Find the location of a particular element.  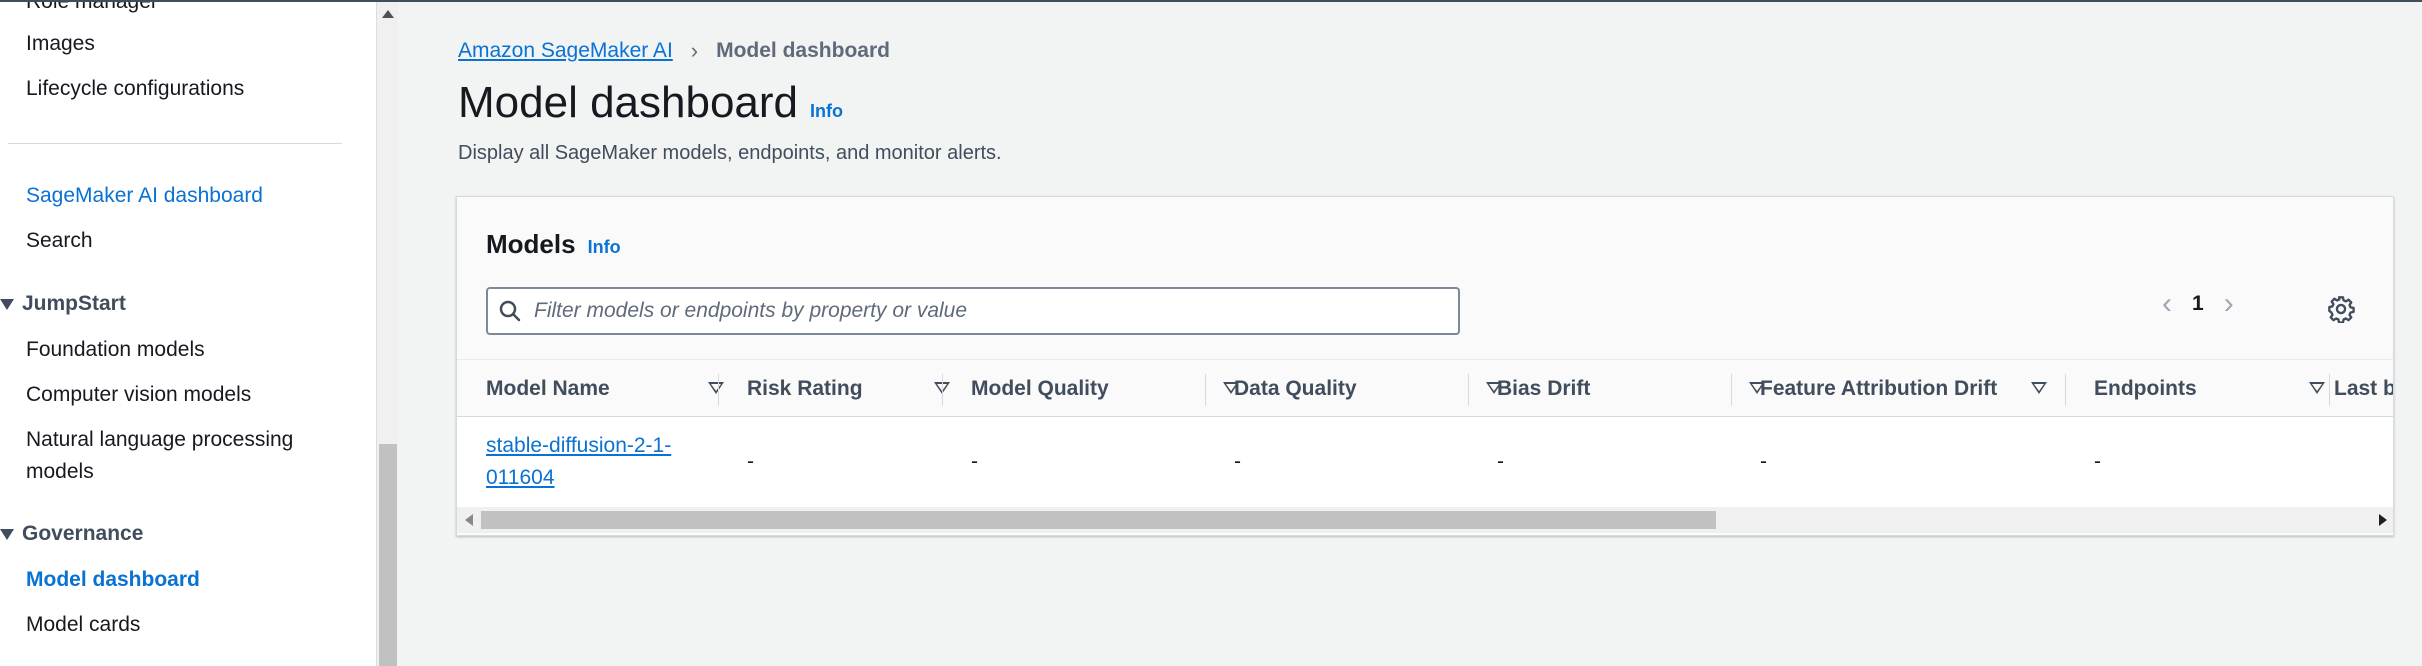

column-header-risk-rating: Risk Rating is located at coordinates (848, 389).